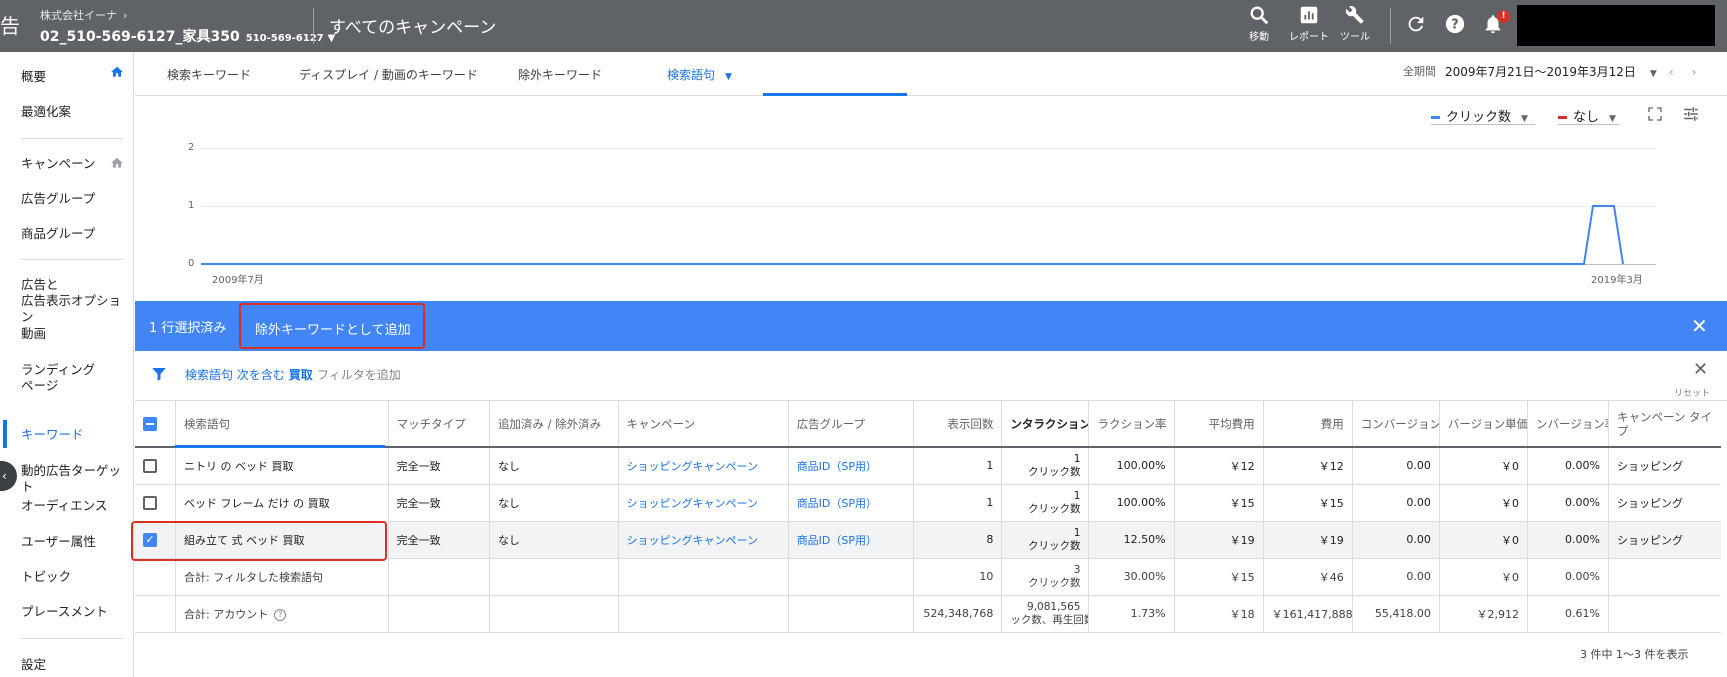  Describe the element at coordinates (931, 376) in the screenshot. I see `filter-bar: 検索語句 次を含む 買取 フィルタを追加 ✕ リセット` at that location.